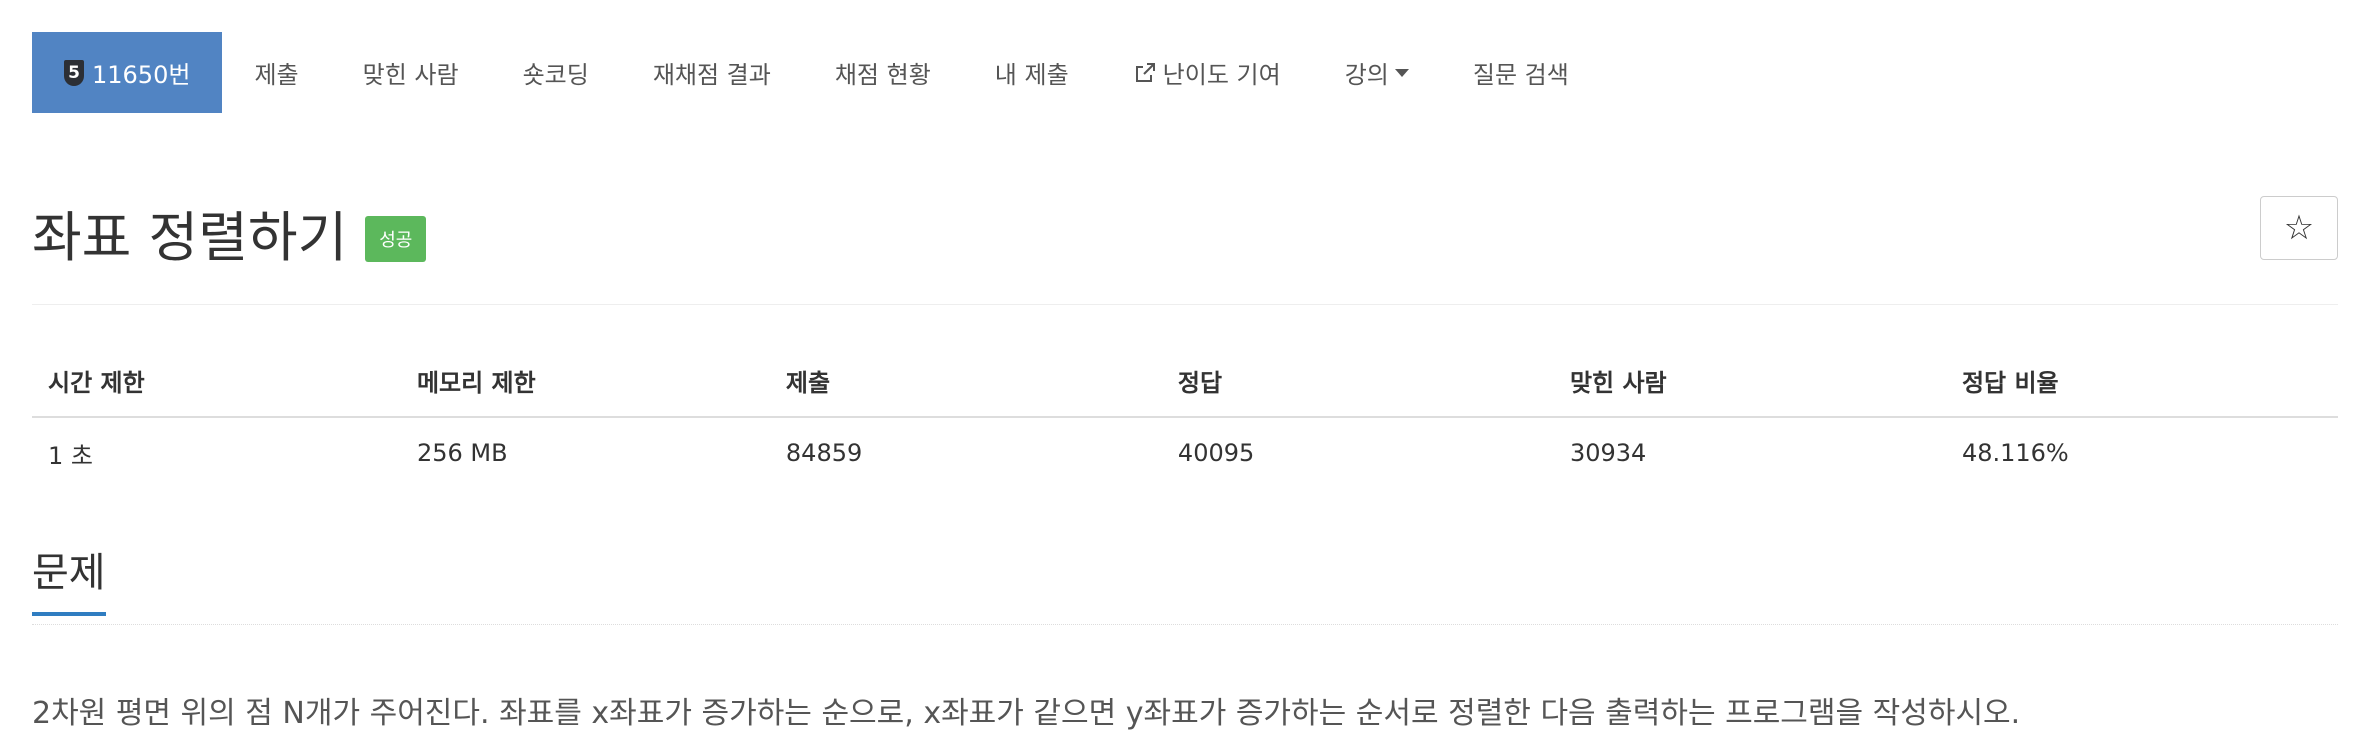  Describe the element at coordinates (1145, 72) in the screenshot. I see `external-link-icon` at that location.